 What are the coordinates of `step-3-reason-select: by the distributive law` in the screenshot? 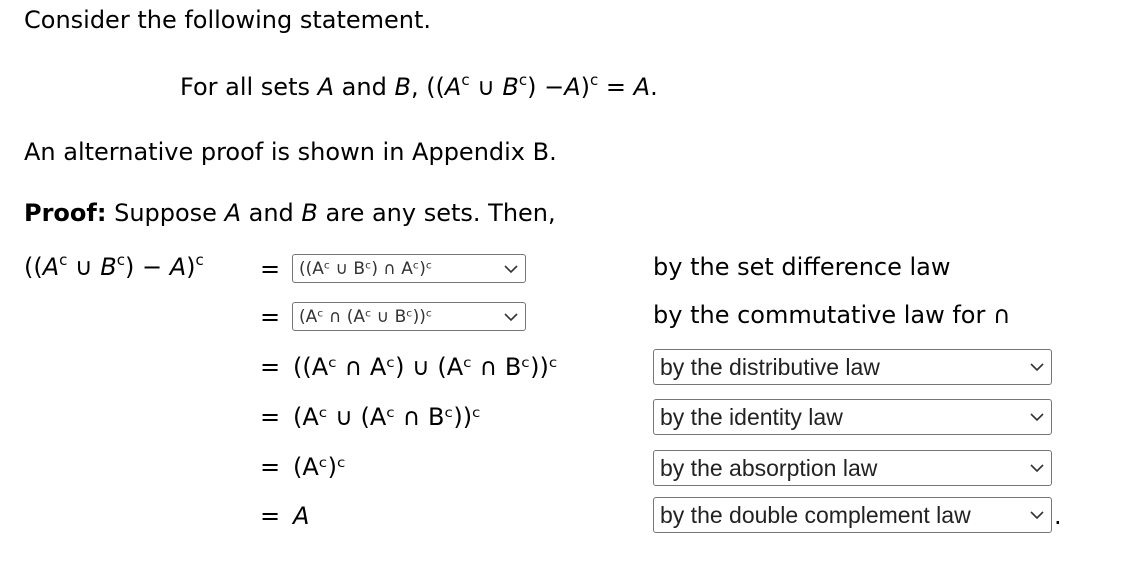 It's located at (852, 367).